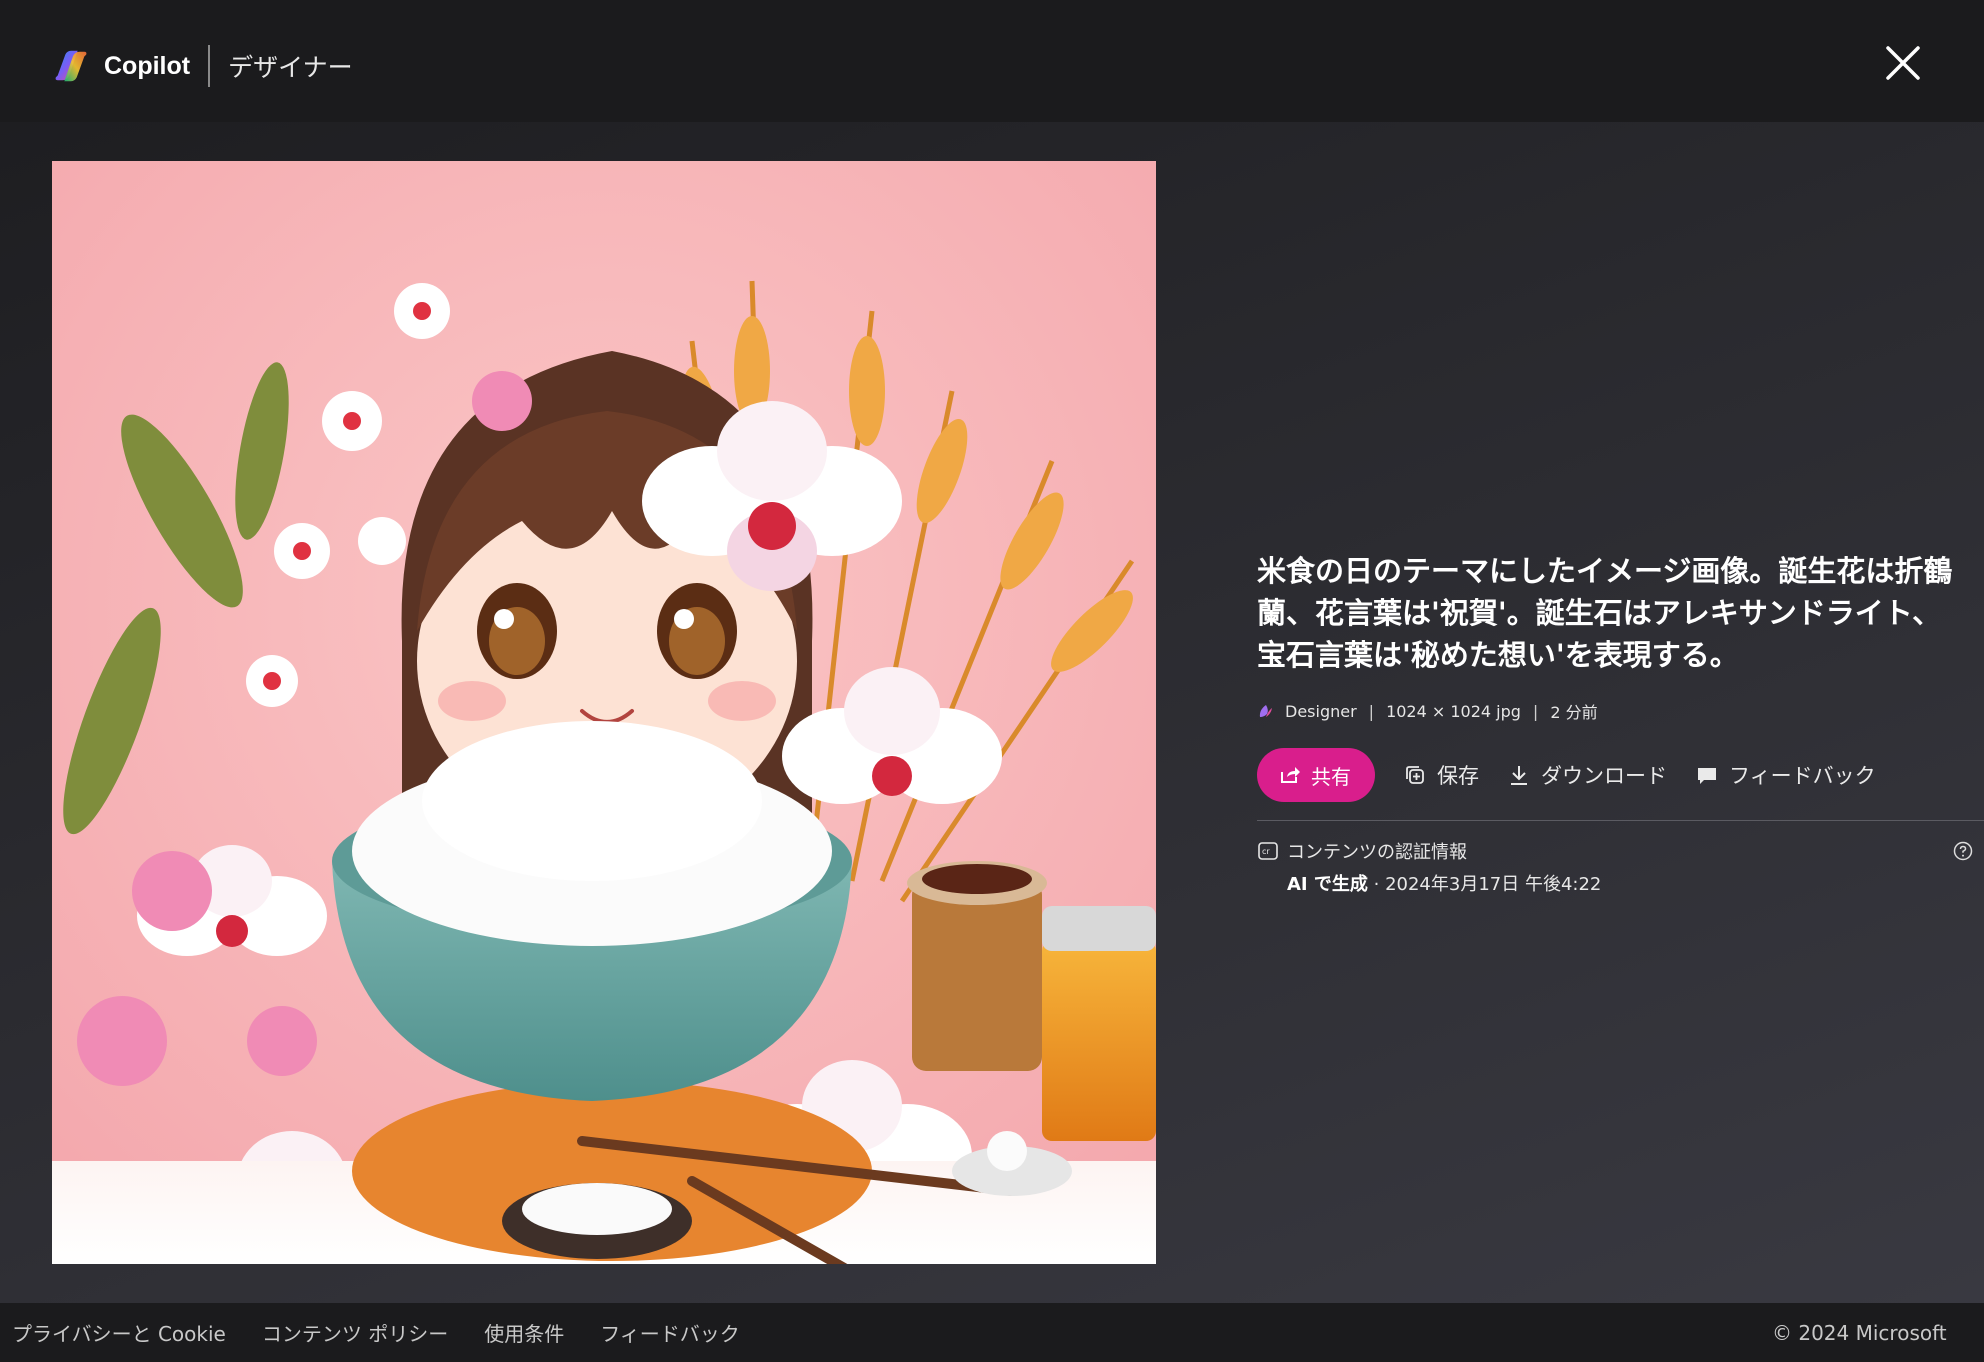 The image size is (1984, 1362). Describe the element at coordinates (1458, 776) in the screenshot. I see `save-label: 保存` at that location.